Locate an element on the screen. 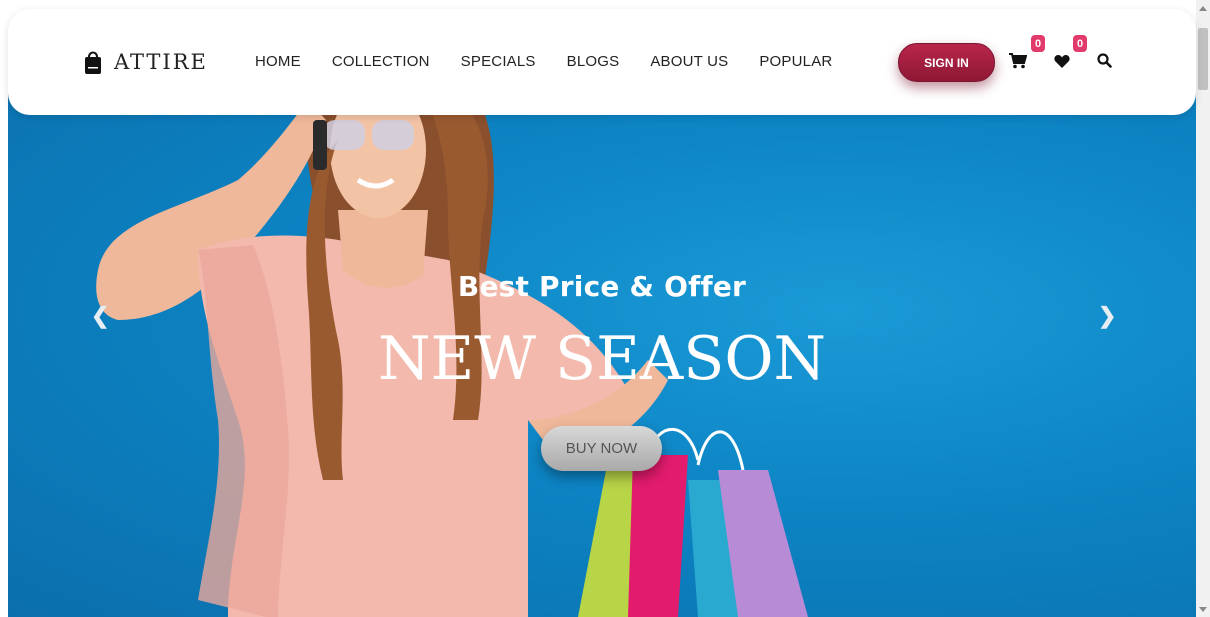 This screenshot has height=617, width=1210. wishlist-button is located at coordinates (1063, 63).